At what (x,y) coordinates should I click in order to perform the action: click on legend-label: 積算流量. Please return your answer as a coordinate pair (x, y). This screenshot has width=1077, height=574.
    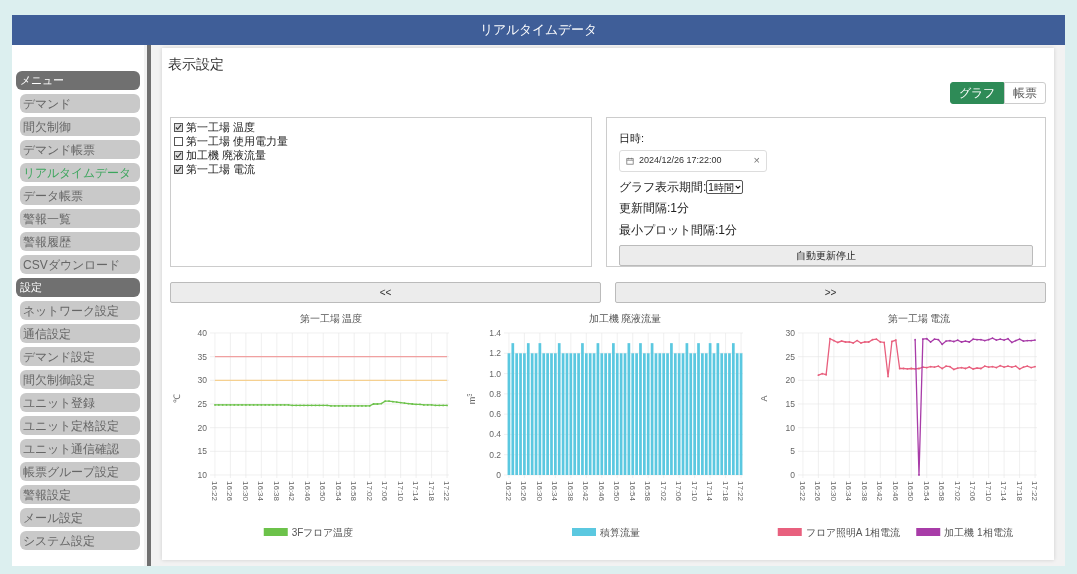
    Looking at the image, I should click on (620, 532).